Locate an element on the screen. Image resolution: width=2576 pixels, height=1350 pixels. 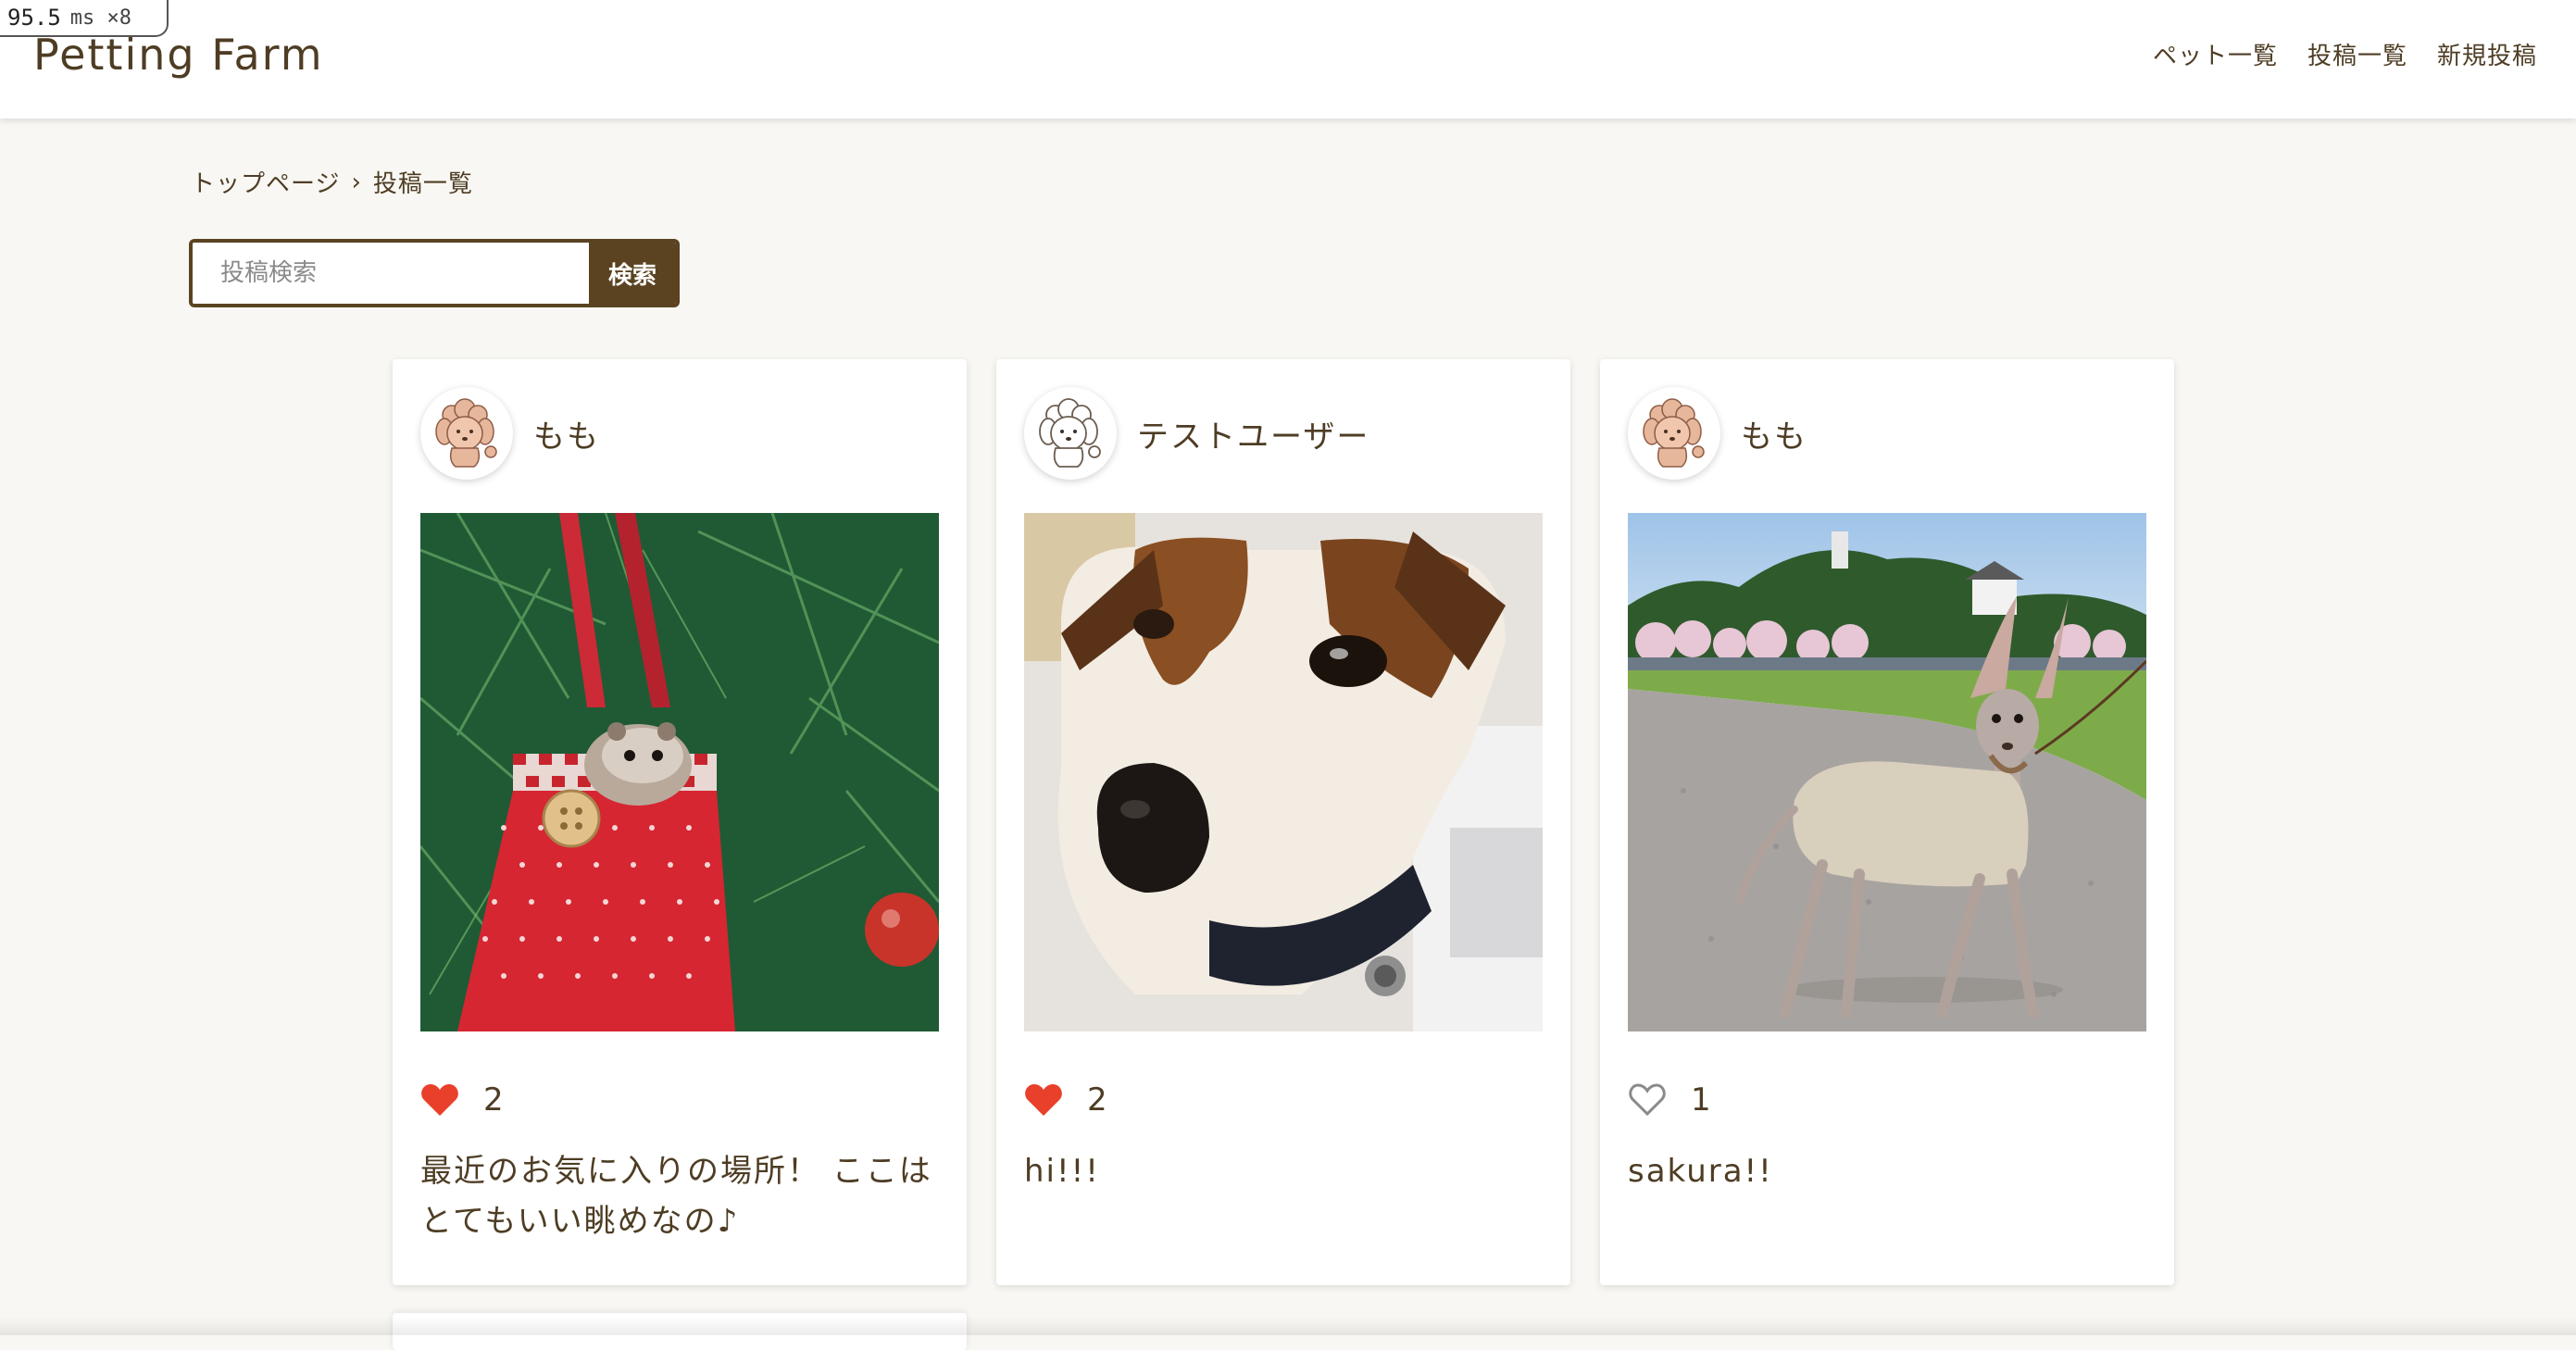
nav-posts: 投稿一覧 is located at coordinates (2357, 54).